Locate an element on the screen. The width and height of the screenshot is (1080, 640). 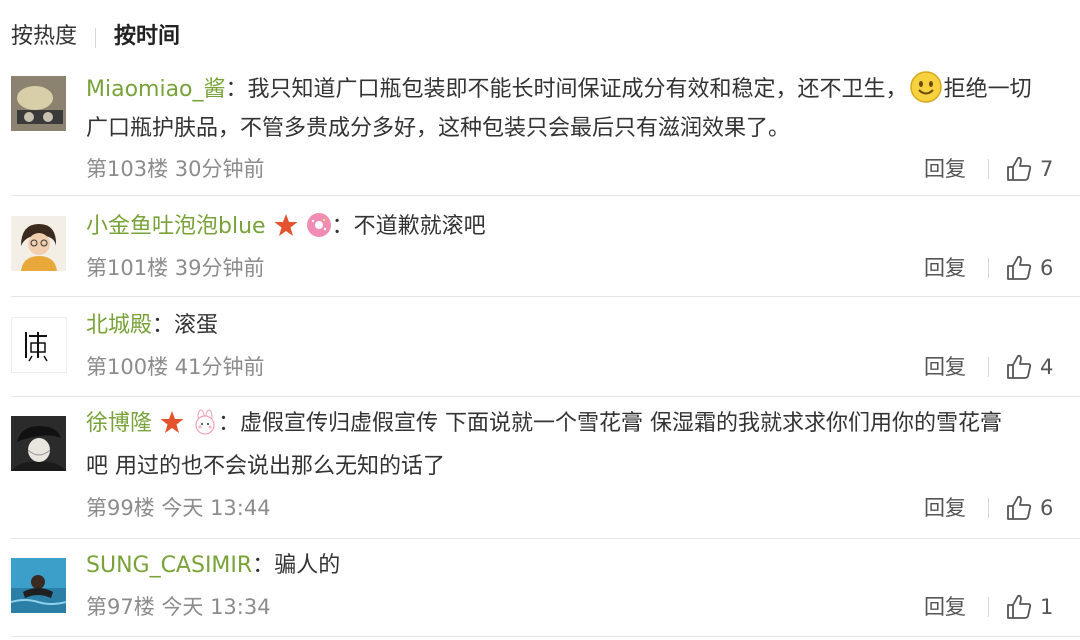
comment-meta: 第100楼 41分钟前 is located at coordinates (175, 367).